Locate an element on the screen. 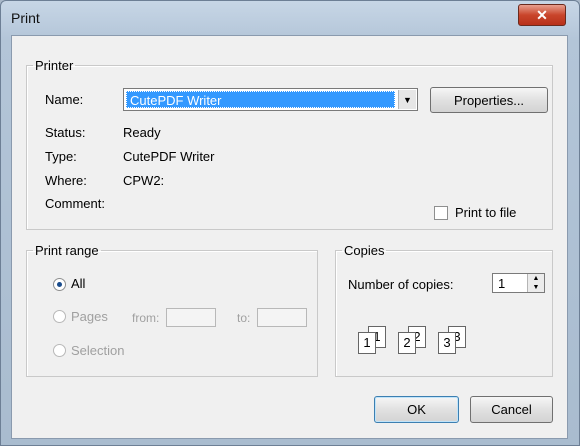 The width and height of the screenshot is (580, 446). copies-value: 1 is located at coordinates (502, 283).